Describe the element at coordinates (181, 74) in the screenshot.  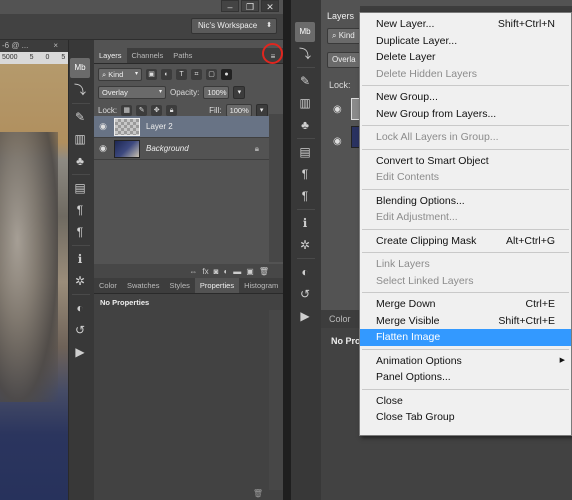
I see `type-filter-icon: T` at that location.